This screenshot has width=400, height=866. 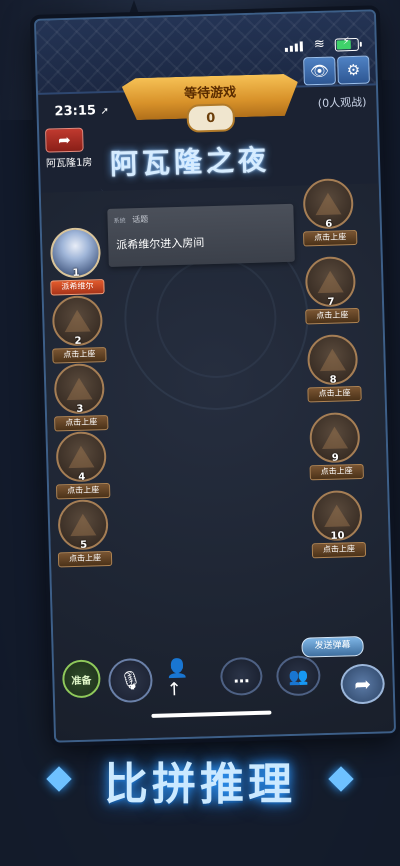 I want to click on group-add-icon: 👥, so click(x=298, y=676).